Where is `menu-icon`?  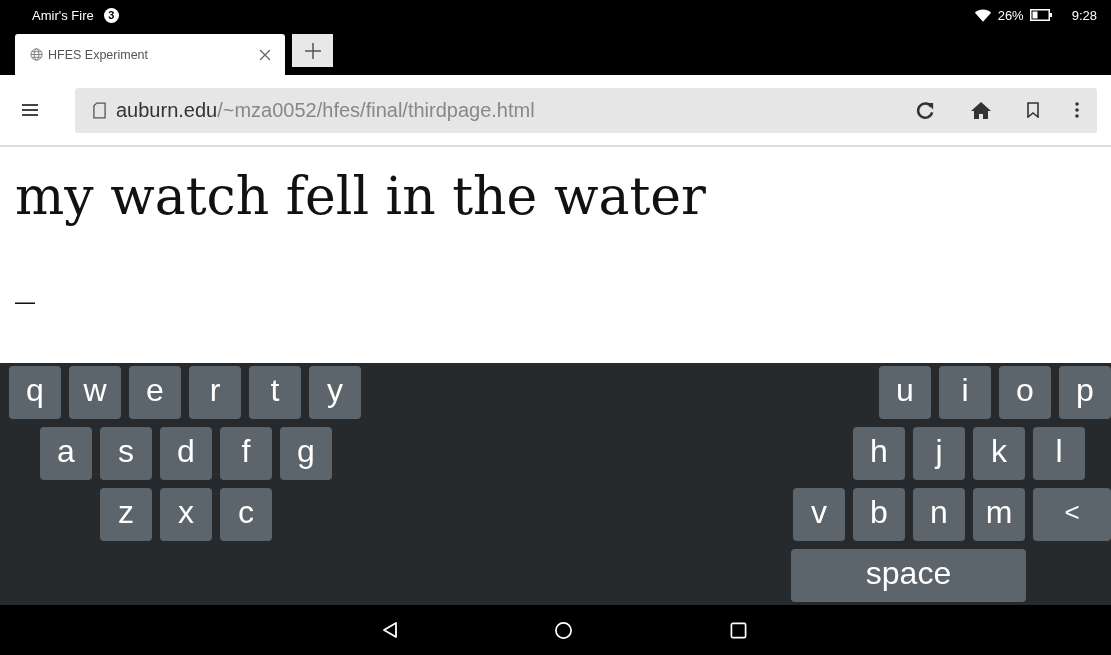 menu-icon is located at coordinates (30, 110).